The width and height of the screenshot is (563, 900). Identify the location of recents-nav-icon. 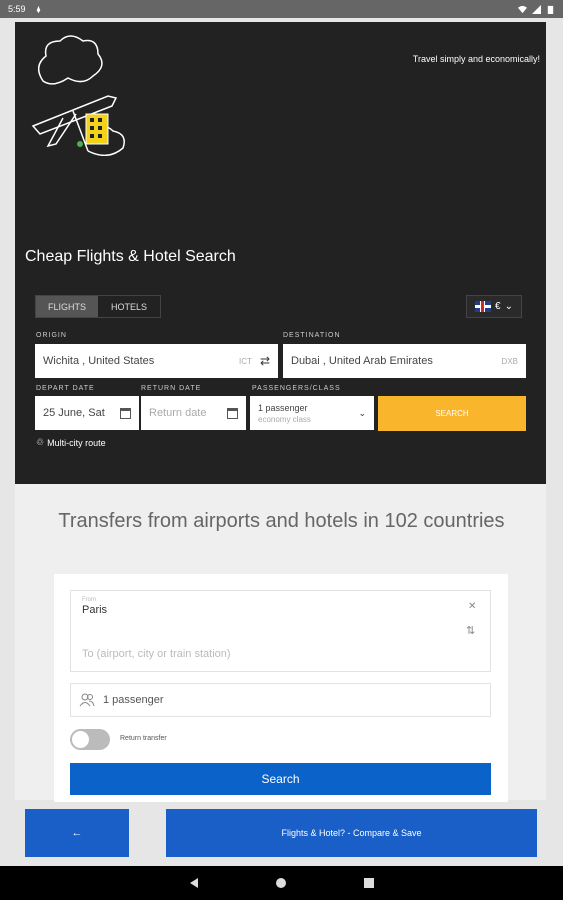
(368, 883).